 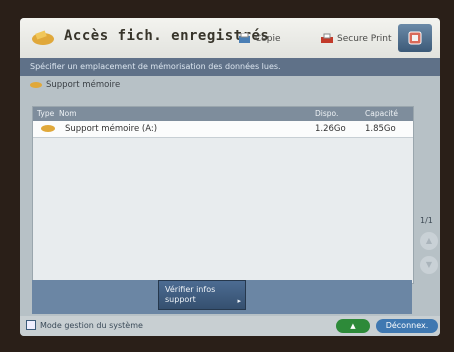 I want to click on system-mode-button: Mode gestion du système, so click(x=84, y=325).